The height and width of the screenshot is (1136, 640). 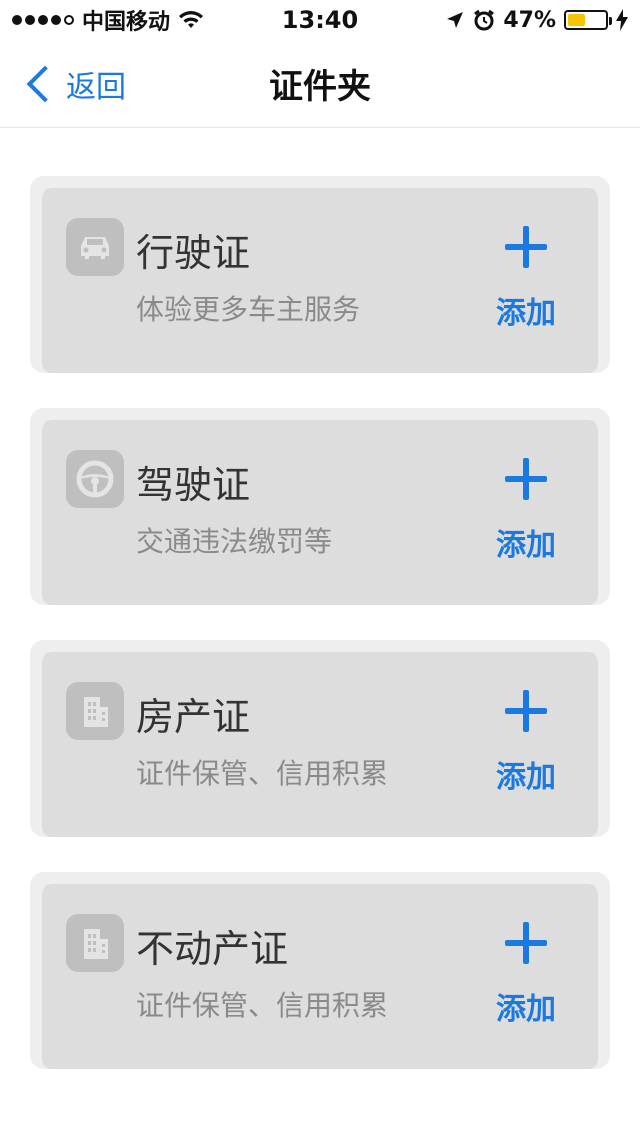 I want to click on steering-wheel-icon, so click(x=95, y=479).